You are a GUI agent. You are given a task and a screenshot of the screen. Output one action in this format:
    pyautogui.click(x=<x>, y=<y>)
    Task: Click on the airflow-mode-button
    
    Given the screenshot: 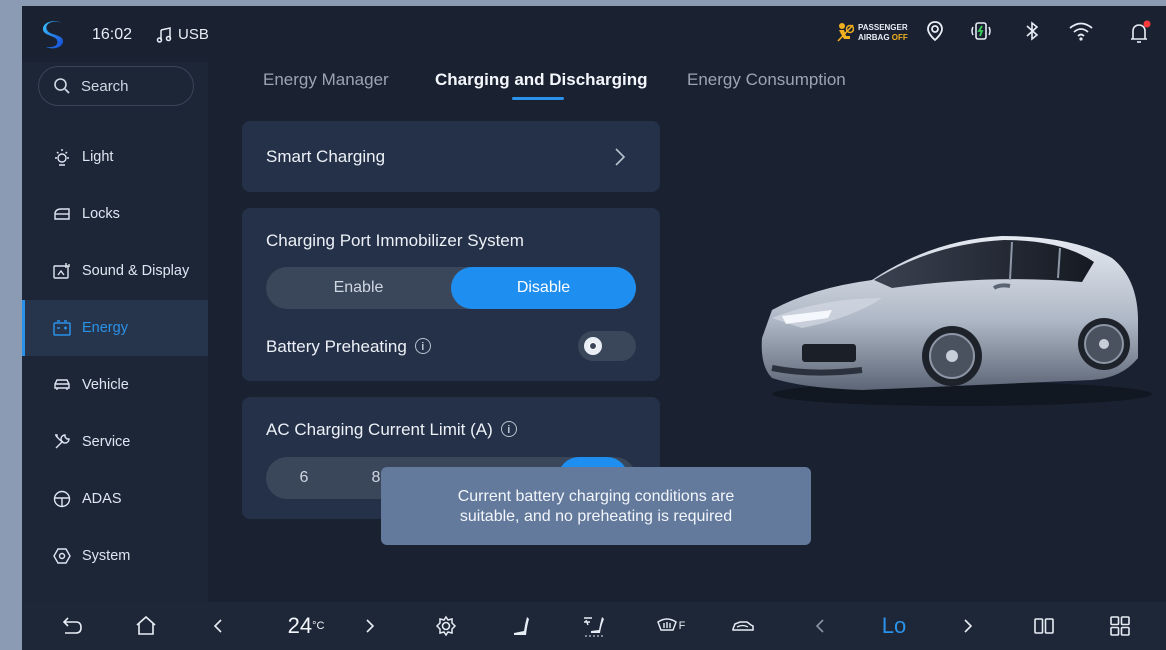 What is the action you would take?
    pyautogui.click(x=594, y=626)
    